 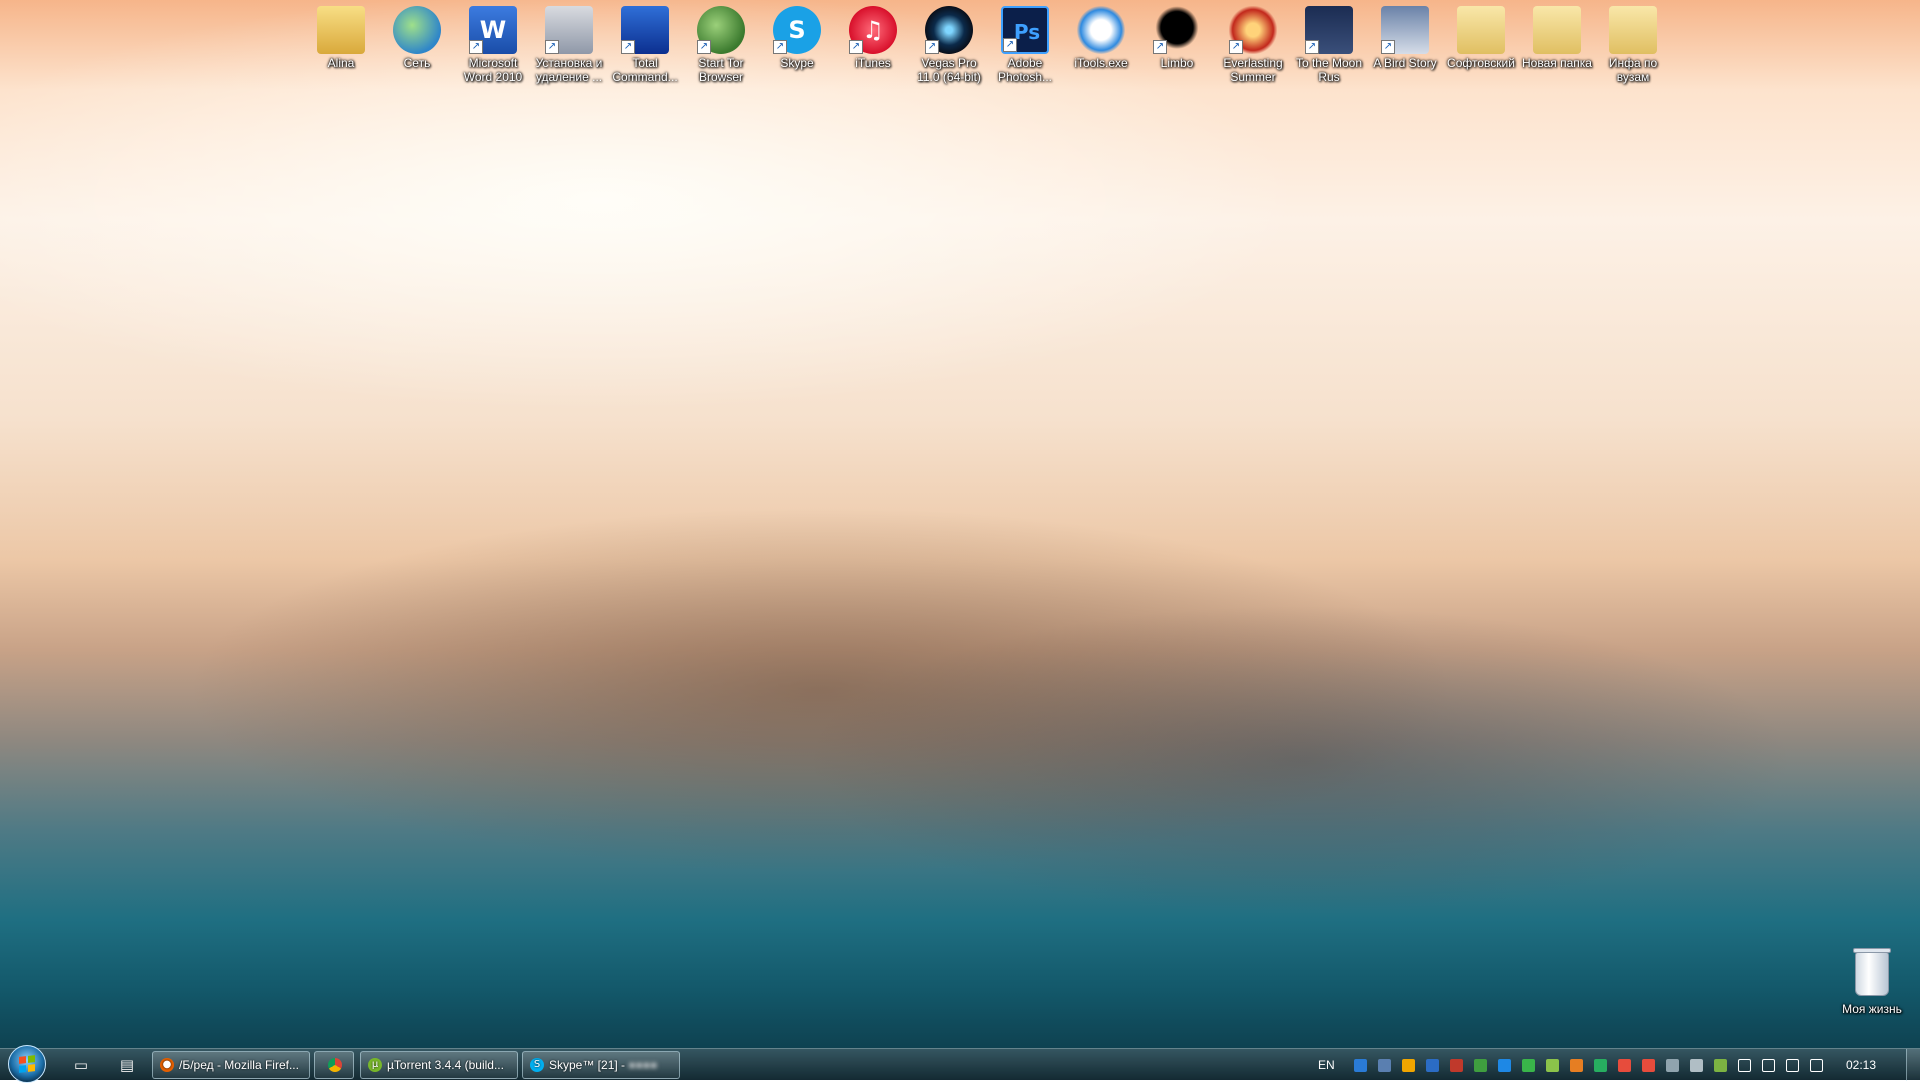 What do you see at coordinates (1528, 1065) in the screenshot?
I see `chat-icon` at bounding box center [1528, 1065].